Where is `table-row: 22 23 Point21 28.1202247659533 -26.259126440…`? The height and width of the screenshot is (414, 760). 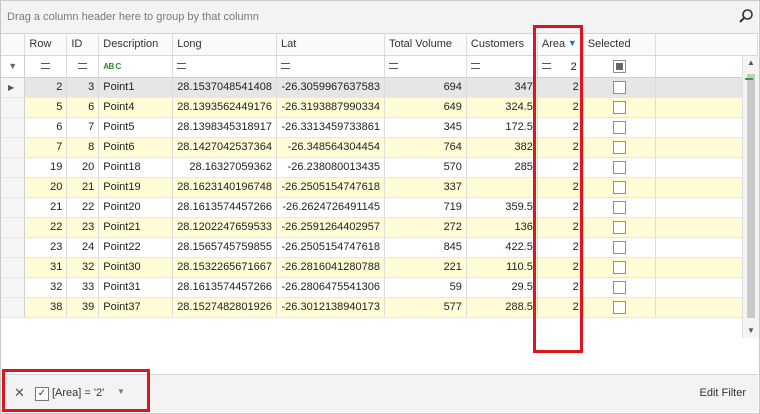
table-row: 22 23 Point21 28.1202247659533 -26.259126440… is located at coordinates (379, 227).